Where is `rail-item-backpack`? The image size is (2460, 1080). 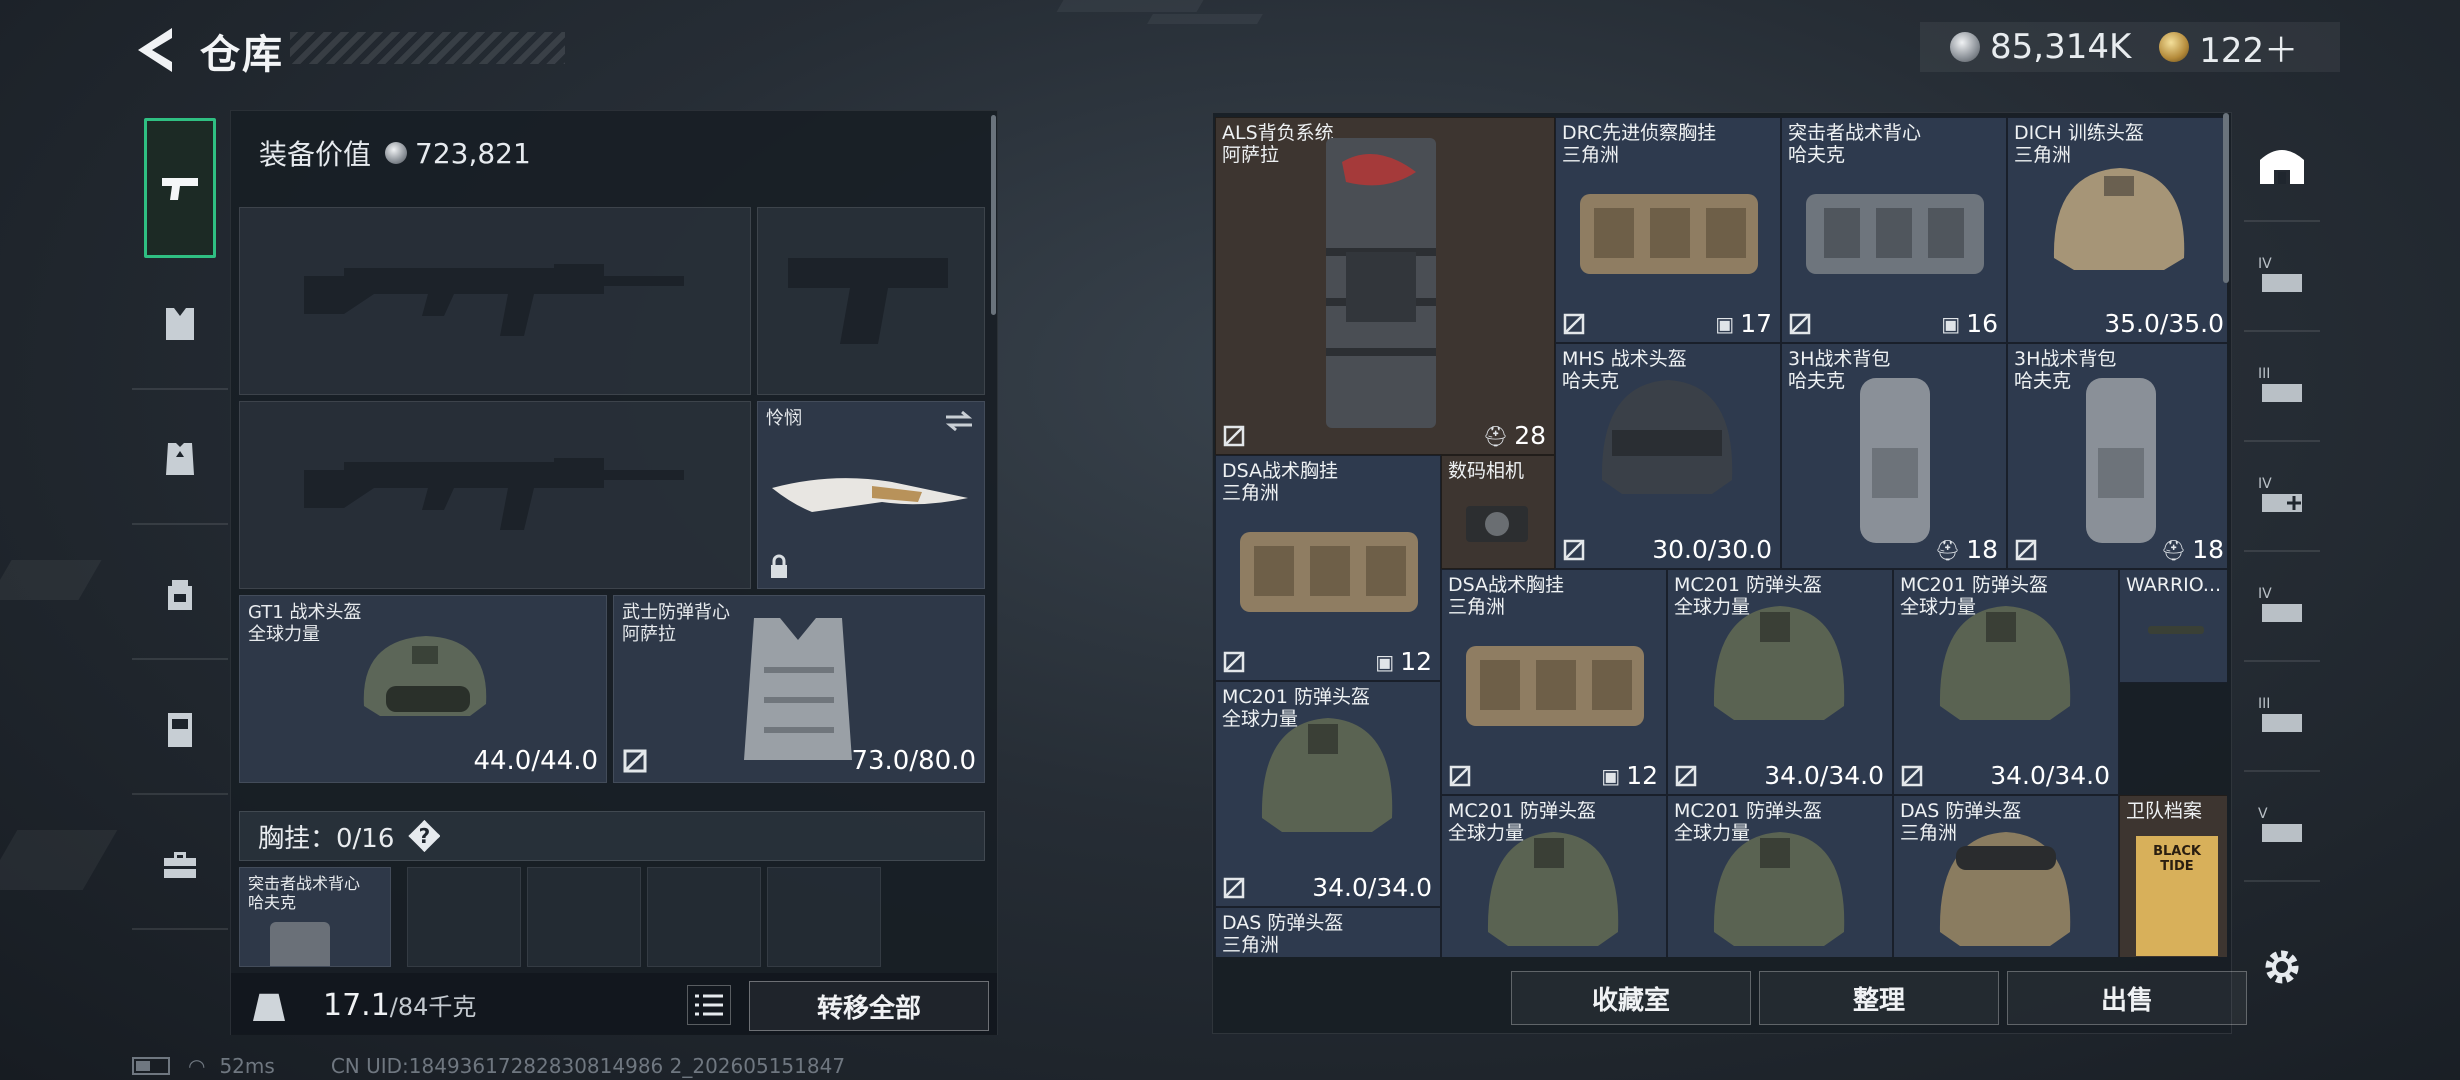
rail-item-backpack is located at coordinates (180, 595).